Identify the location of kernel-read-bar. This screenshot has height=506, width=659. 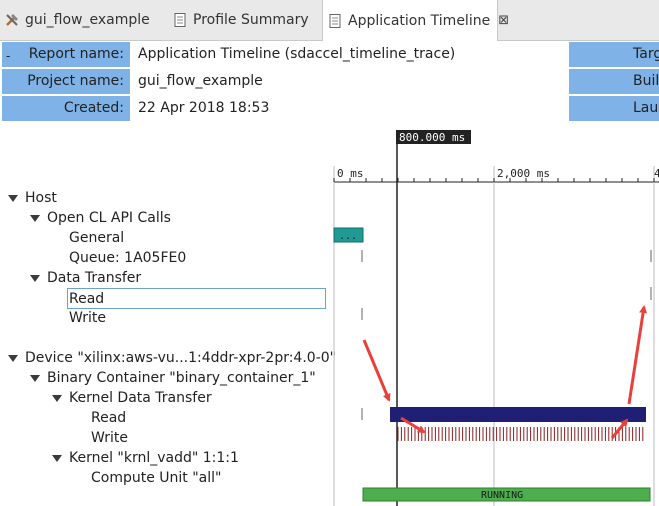
(518, 414).